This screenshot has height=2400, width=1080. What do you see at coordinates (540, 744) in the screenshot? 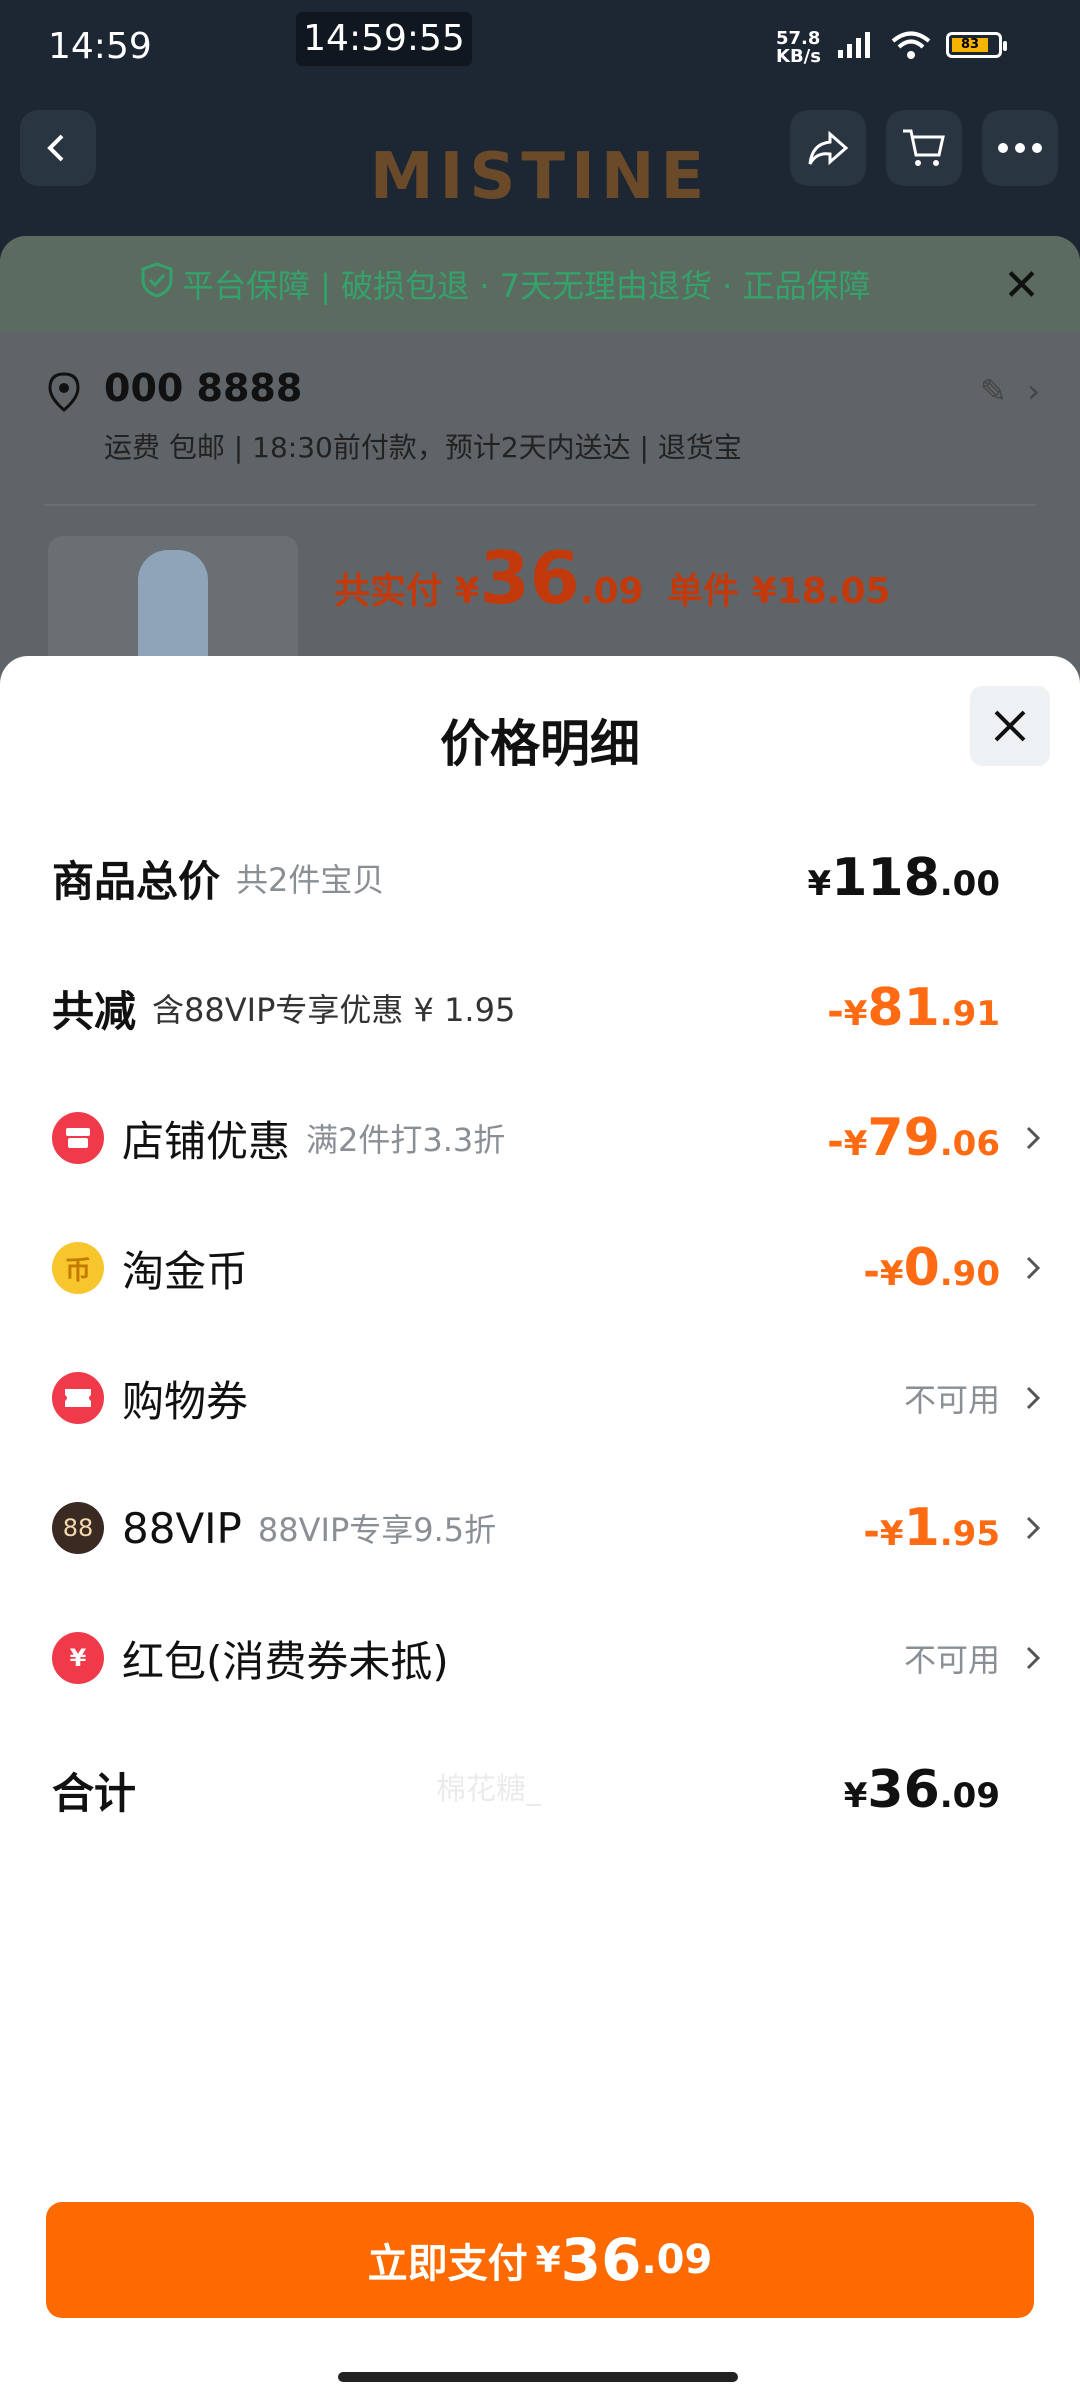
I see `sheet-title: 价格明细` at bounding box center [540, 744].